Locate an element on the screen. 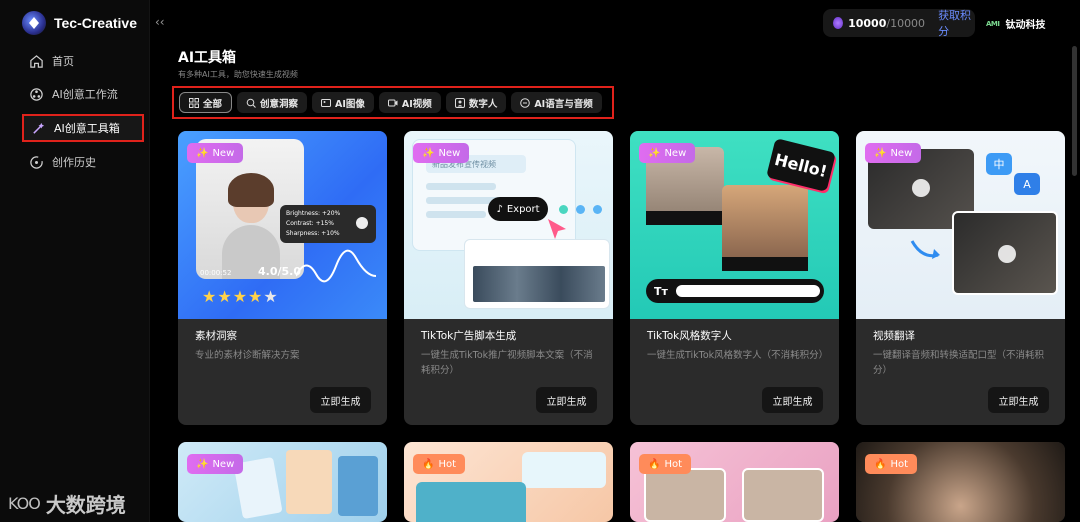 Image resolution: width=1080 pixels, height=522 pixels. sidebar-item-label: AI创意工作流 is located at coordinates (85, 94).